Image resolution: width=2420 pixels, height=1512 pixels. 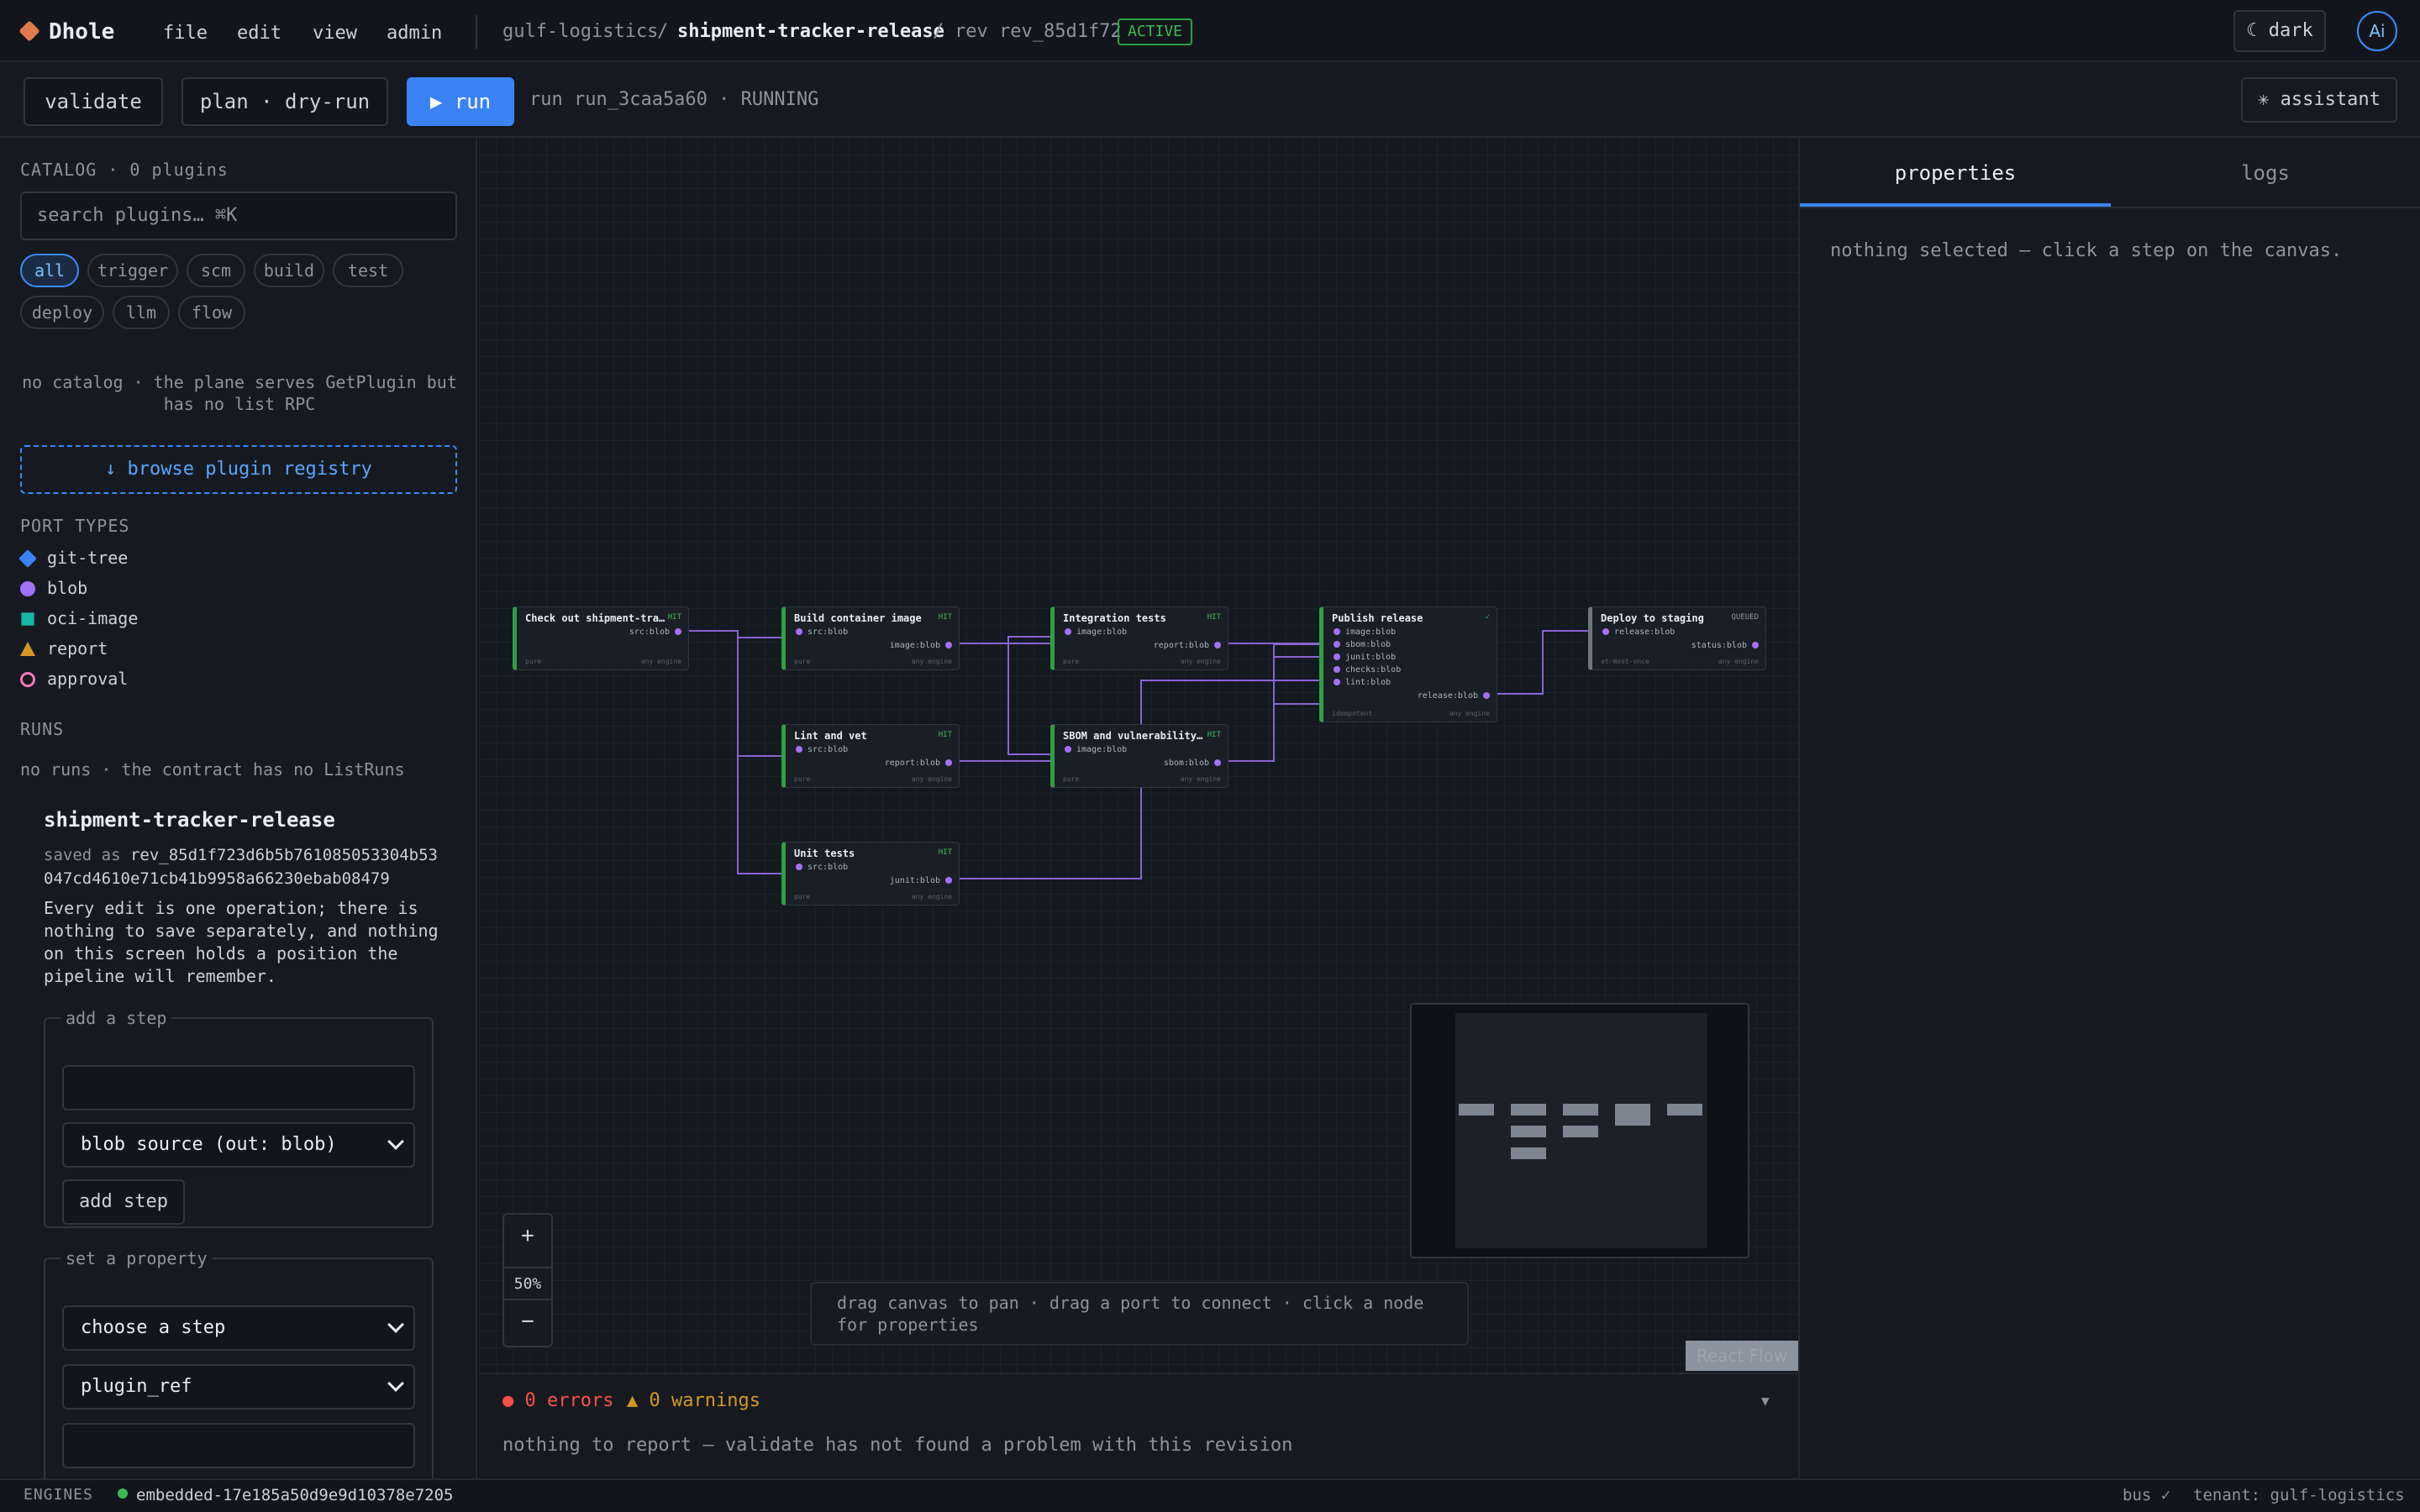 I want to click on zoom-controls: + 50% −, so click(x=527, y=1280).